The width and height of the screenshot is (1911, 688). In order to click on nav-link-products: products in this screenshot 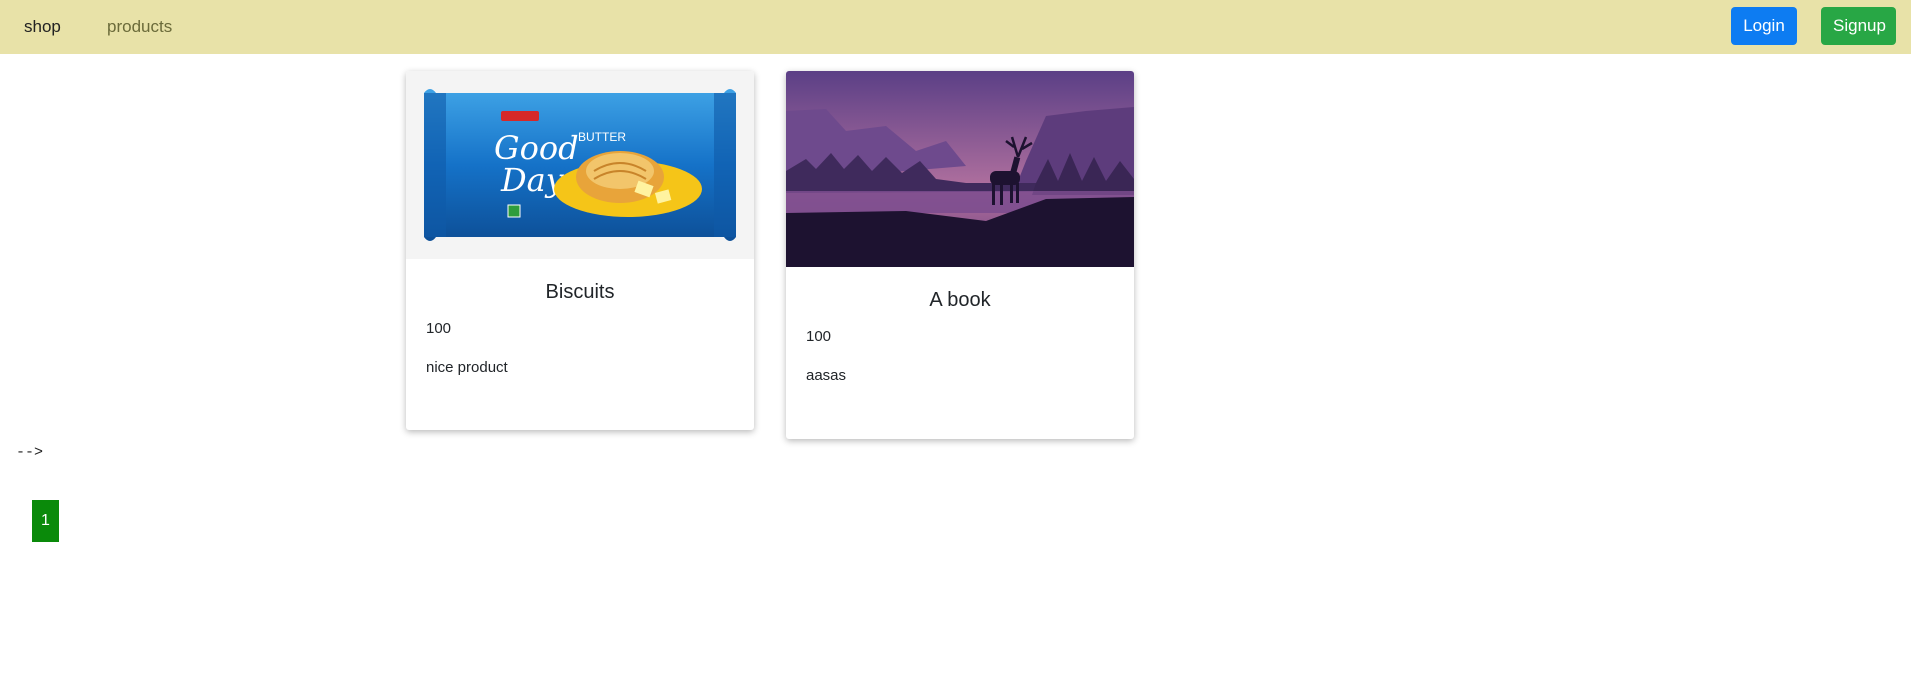, I will do `click(139, 27)`.